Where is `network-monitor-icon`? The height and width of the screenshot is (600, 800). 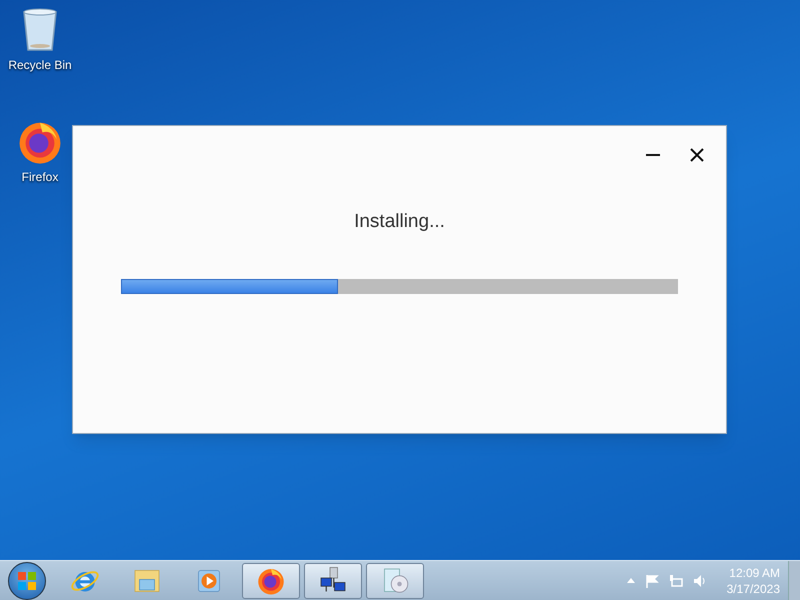
network-monitor-icon is located at coordinates (675, 581).